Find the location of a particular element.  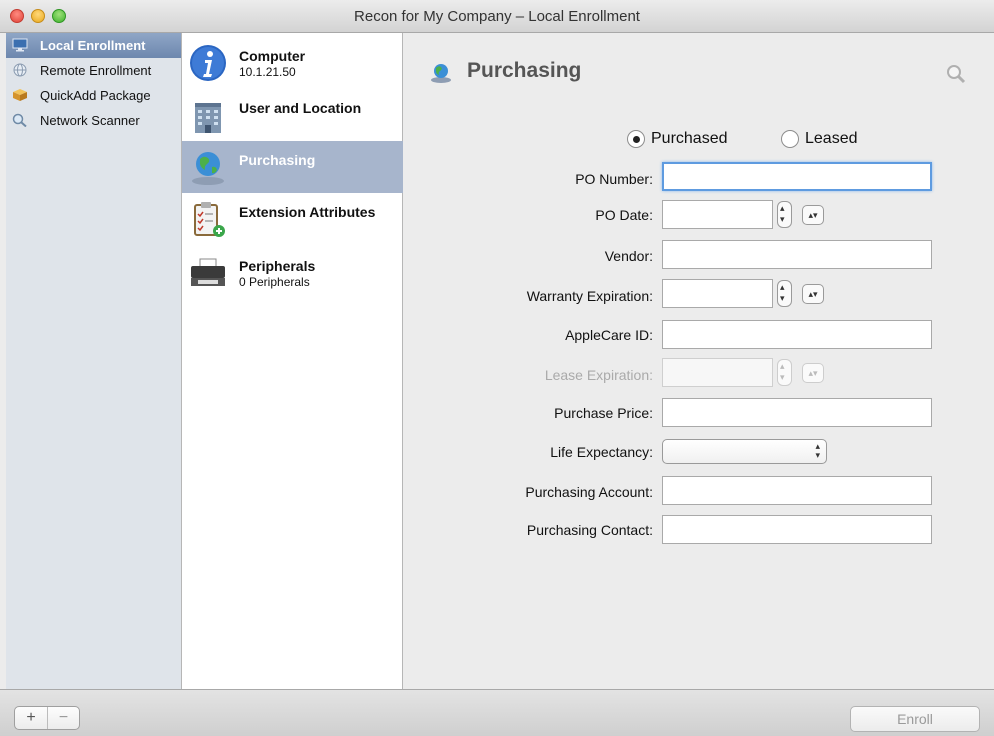

sidebar-item-label: Network Scanner is located at coordinates (90, 120).